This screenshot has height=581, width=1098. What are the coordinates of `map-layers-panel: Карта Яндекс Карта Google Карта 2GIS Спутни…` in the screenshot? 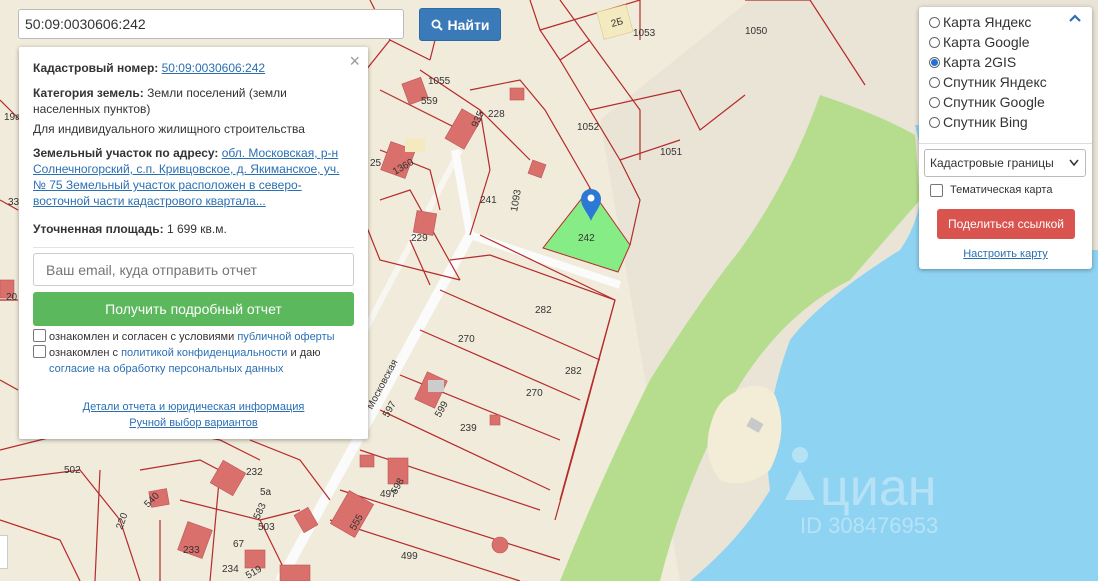 It's located at (1005, 138).